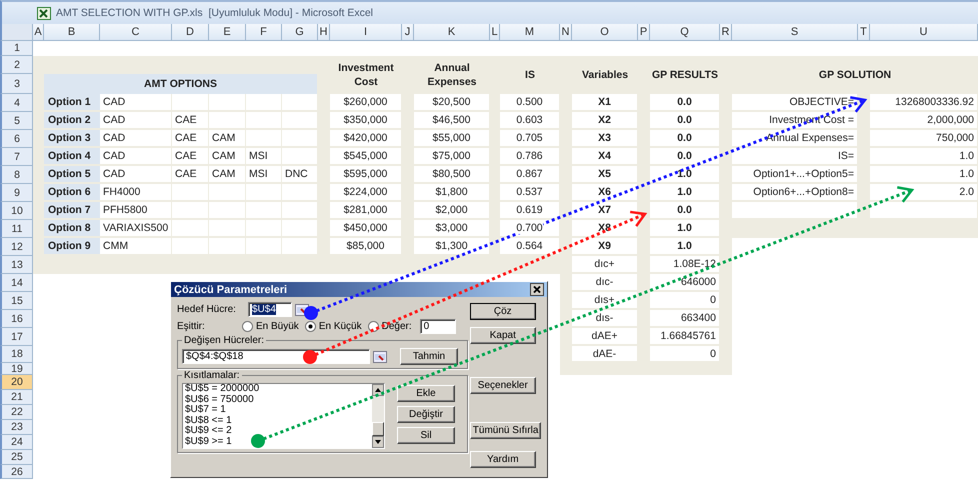 The width and height of the screenshot is (978, 482). Describe the element at coordinates (864, 32) in the screenshot. I see `column-header: T` at that location.